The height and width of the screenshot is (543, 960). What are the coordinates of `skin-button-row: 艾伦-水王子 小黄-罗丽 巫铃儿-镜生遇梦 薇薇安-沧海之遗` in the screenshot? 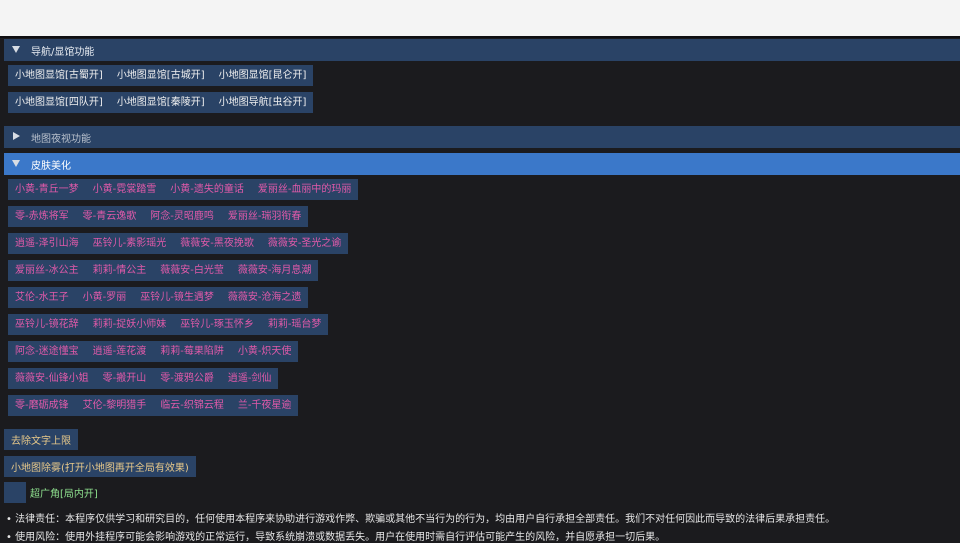 It's located at (158, 297).